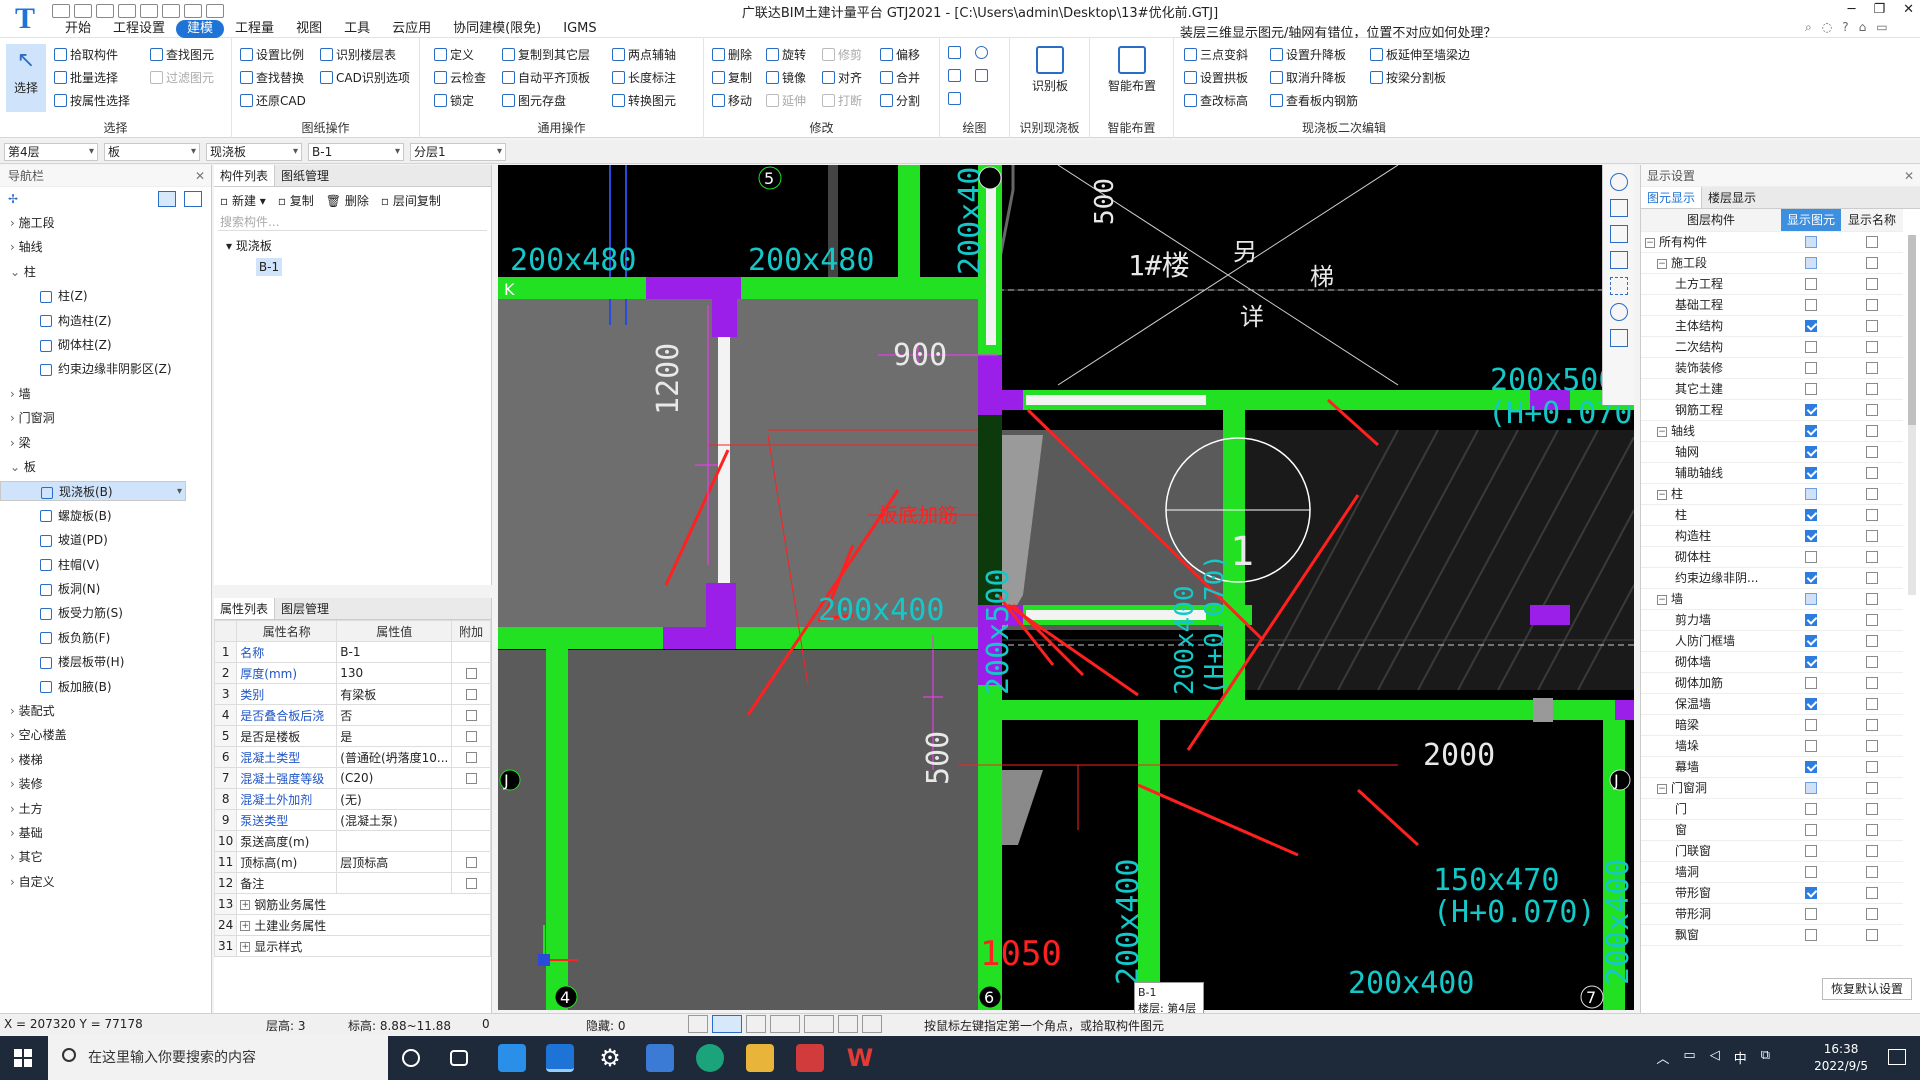 The image size is (1920, 1080). What do you see at coordinates (152, 152) in the screenshot?
I see `category-select: 板` at bounding box center [152, 152].